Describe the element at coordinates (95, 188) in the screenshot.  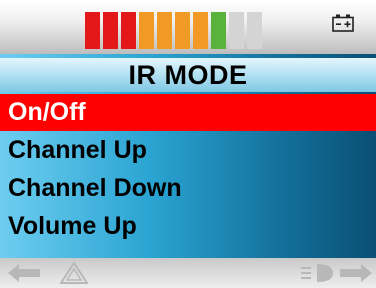
I see `menu-item-label: Channel Down` at that location.